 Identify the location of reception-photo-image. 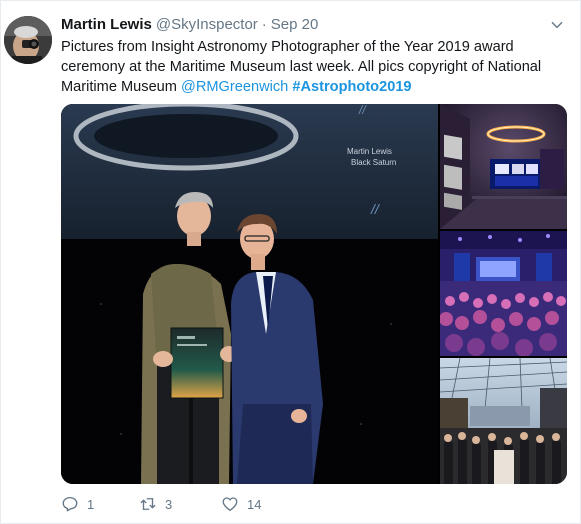
(503, 421).